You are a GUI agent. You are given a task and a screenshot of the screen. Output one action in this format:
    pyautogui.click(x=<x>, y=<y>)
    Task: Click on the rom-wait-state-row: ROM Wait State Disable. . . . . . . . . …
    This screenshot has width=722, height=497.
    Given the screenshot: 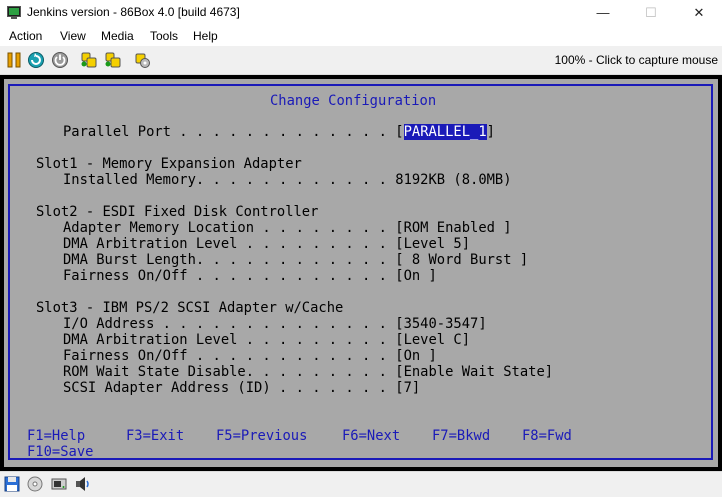 What is the action you would take?
    pyautogui.click(x=308, y=372)
    